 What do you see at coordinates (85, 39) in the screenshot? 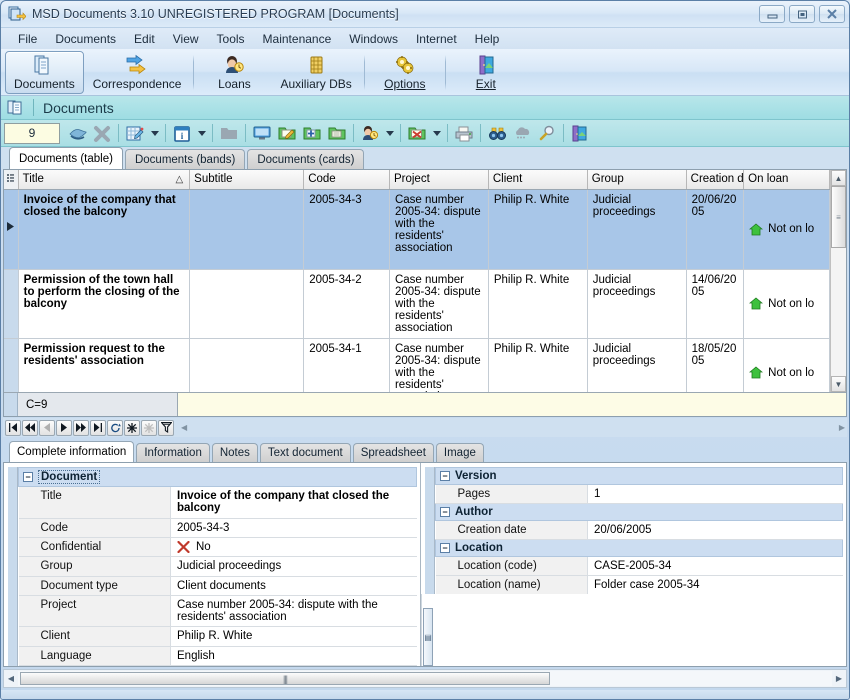
I see `menu-documents: Documents` at bounding box center [85, 39].